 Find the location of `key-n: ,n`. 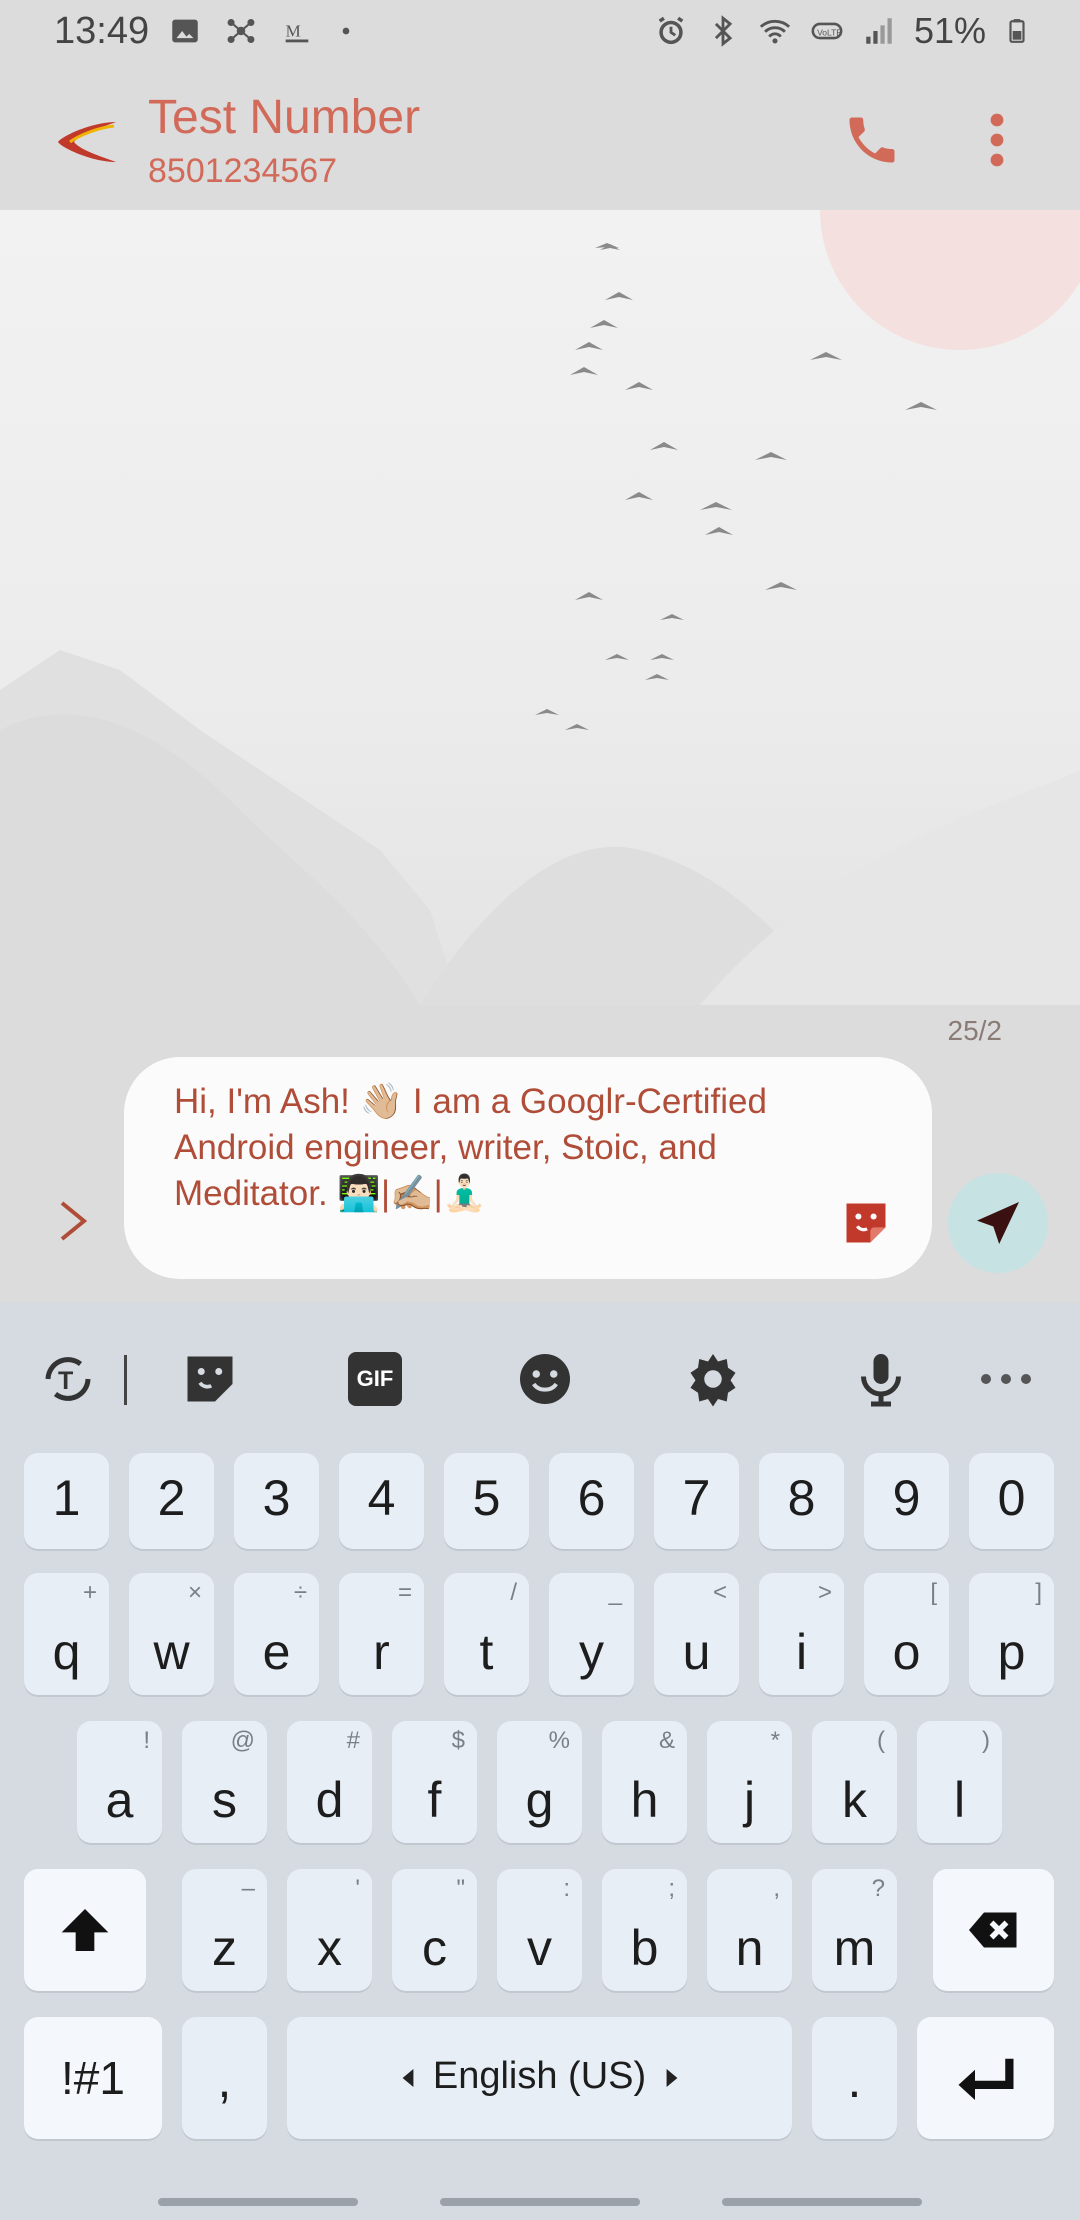

key-n: ,n is located at coordinates (749, 1930).